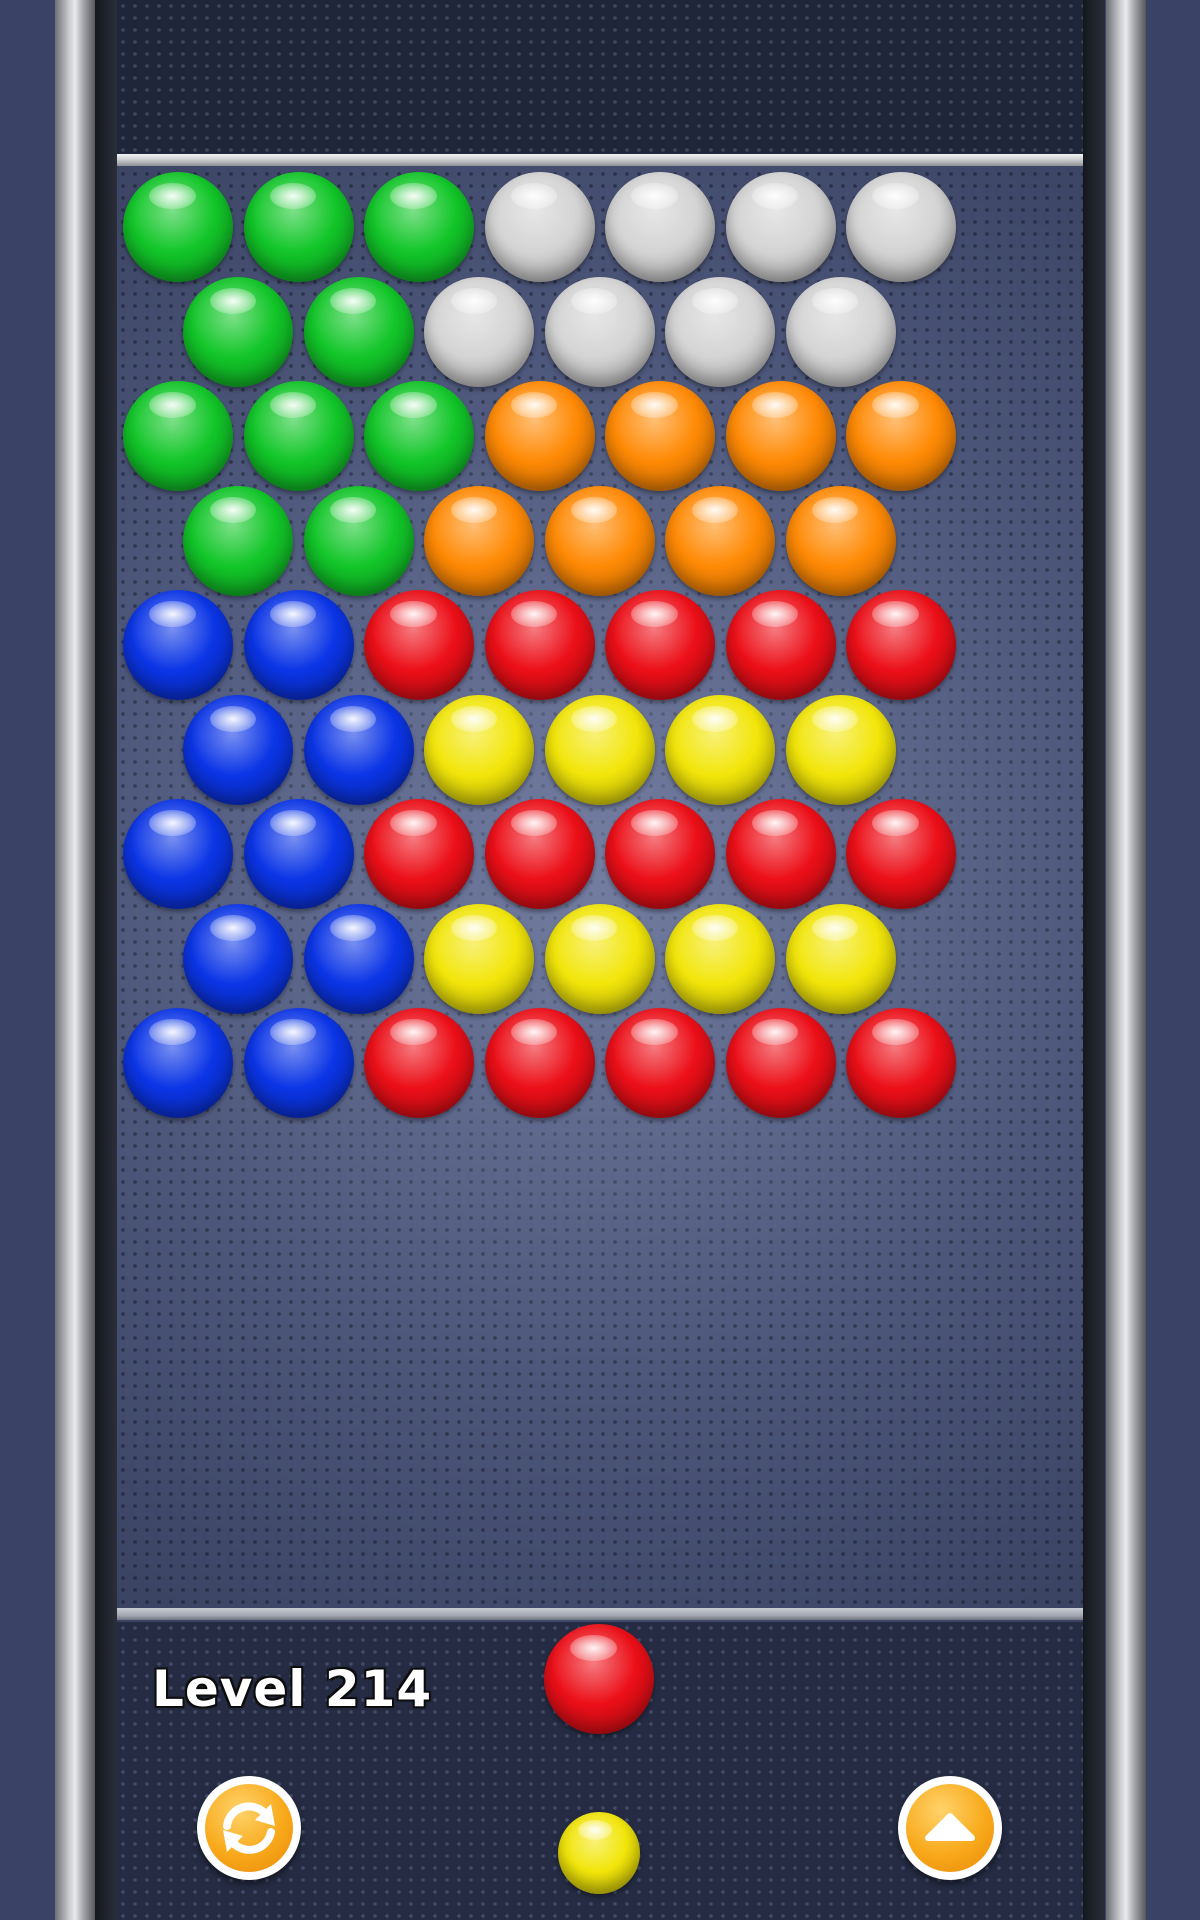  I want to click on swap-button, so click(249, 1828).